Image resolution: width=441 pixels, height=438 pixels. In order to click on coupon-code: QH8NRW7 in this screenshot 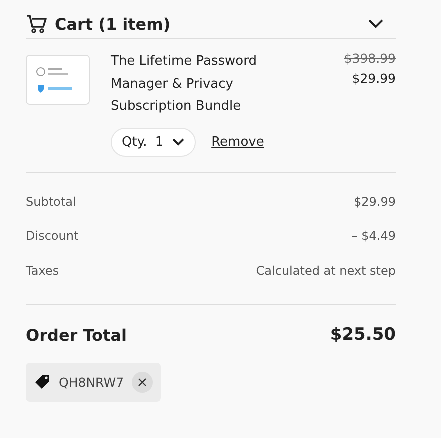, I will do `click(91, 382)`.